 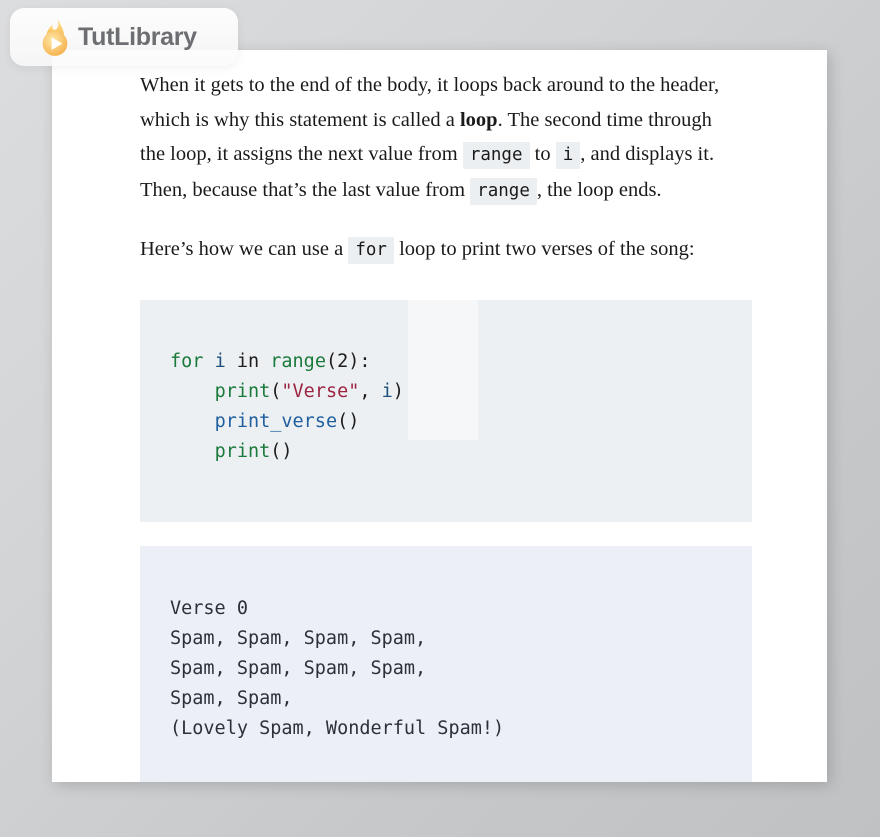 What do you see at coordinates (478, 119) in the screenshot?
I see `emphasis-text: loop` at bounding box center [478, 119].